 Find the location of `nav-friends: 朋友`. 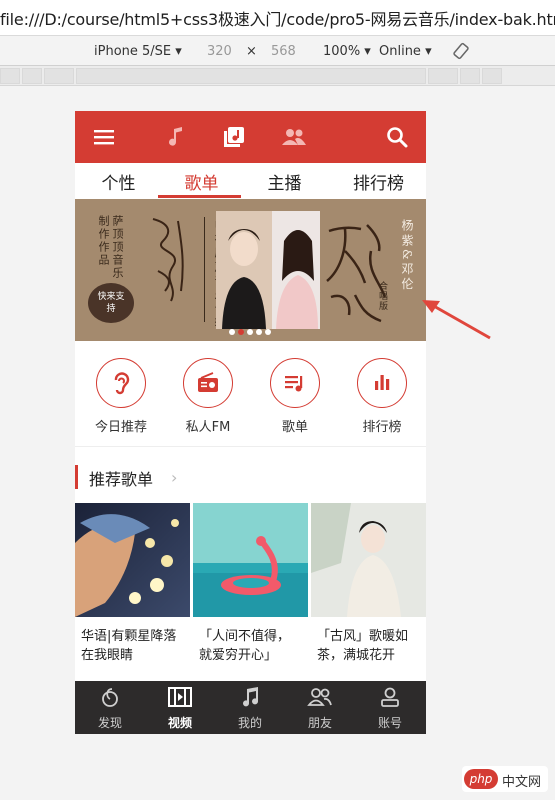

nav-friends: 朋友 is located at coordinates (320, 708).